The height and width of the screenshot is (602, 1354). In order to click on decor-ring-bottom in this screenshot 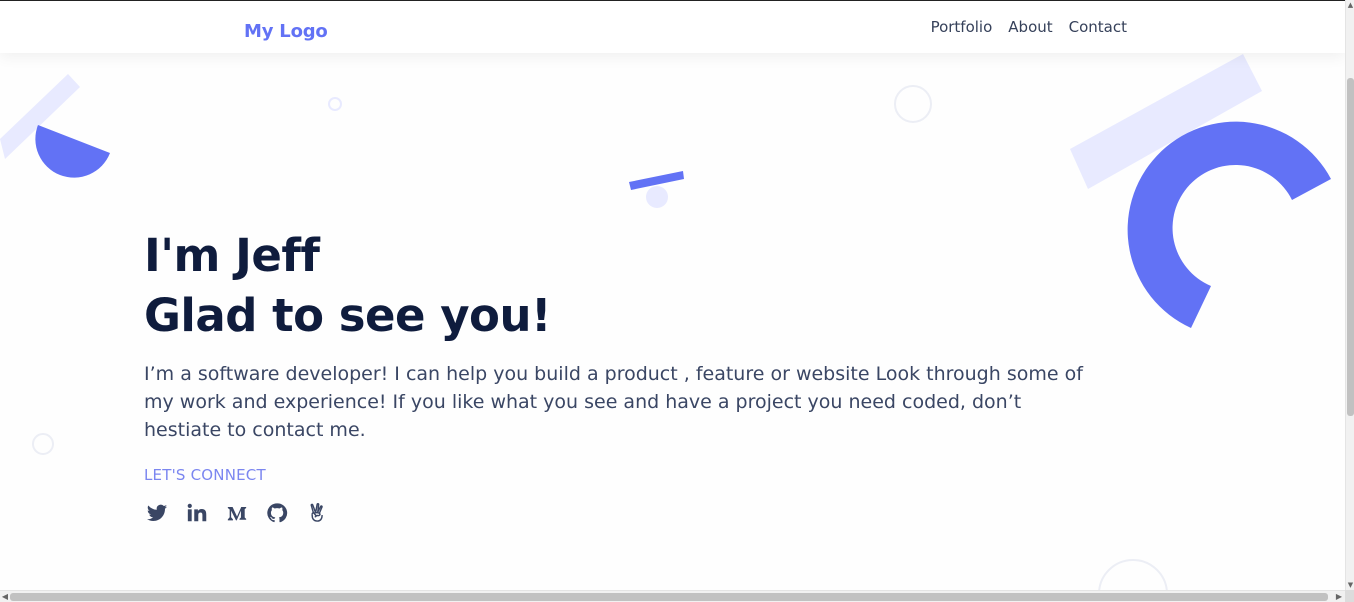, I will do `click(1133, 574)`.